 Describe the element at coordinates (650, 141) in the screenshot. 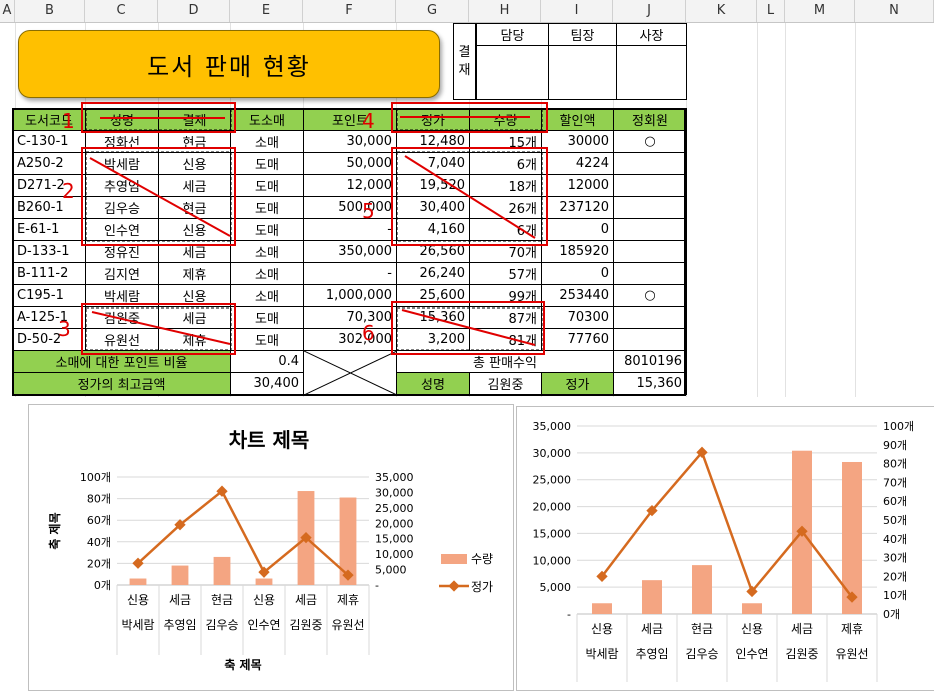

I see `table-cell-r0-c8: ○` at that location.